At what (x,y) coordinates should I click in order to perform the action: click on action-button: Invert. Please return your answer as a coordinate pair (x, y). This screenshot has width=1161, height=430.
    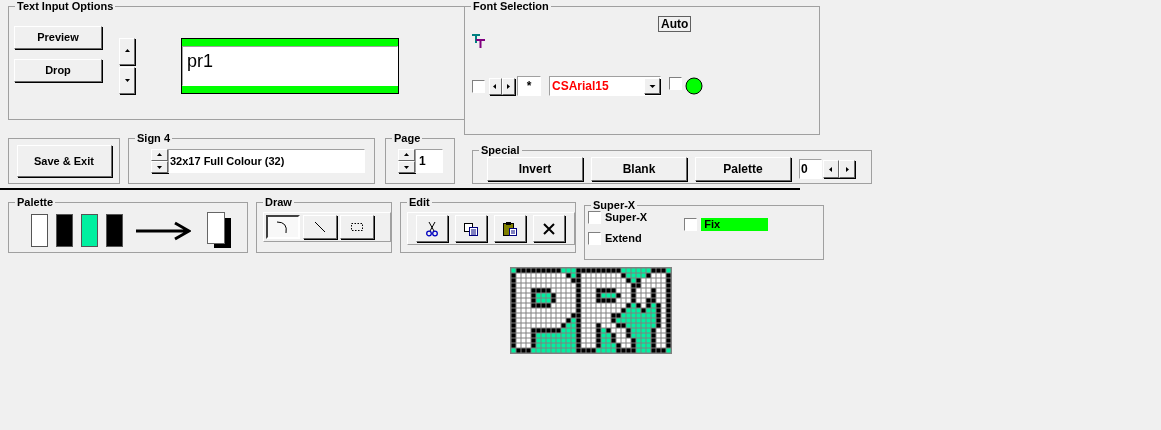
    Looking at the image, I should click on (535, 169).